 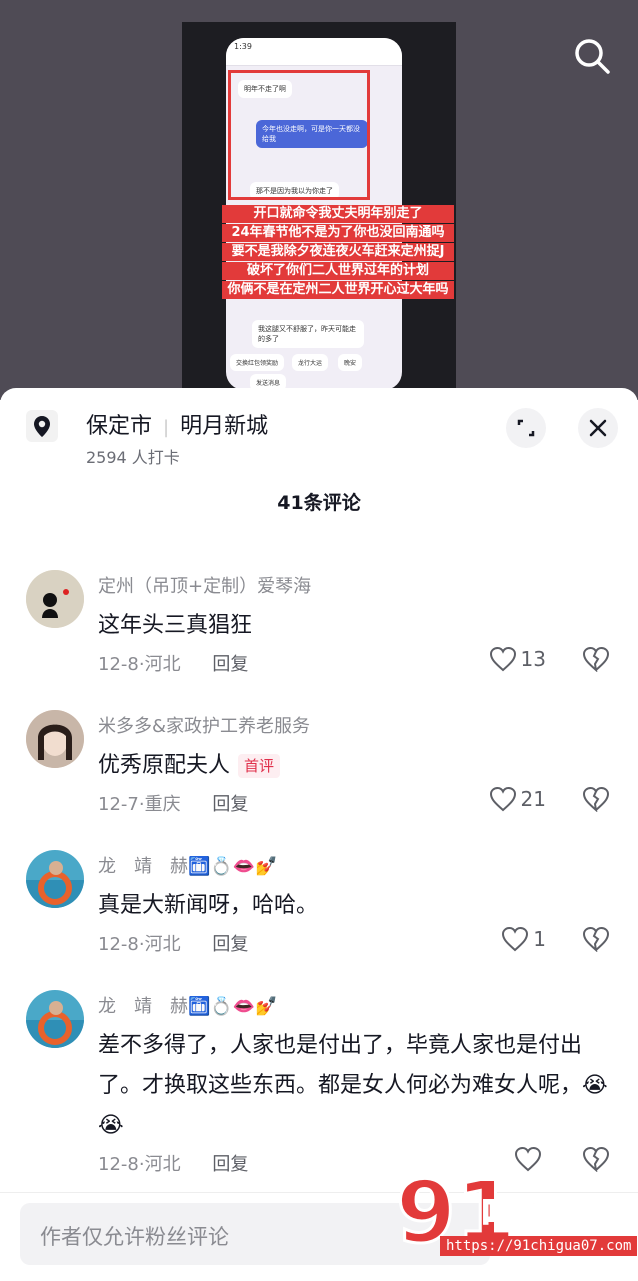 I want to click on comments-title: 41条评论, so click(x=319, y=503).